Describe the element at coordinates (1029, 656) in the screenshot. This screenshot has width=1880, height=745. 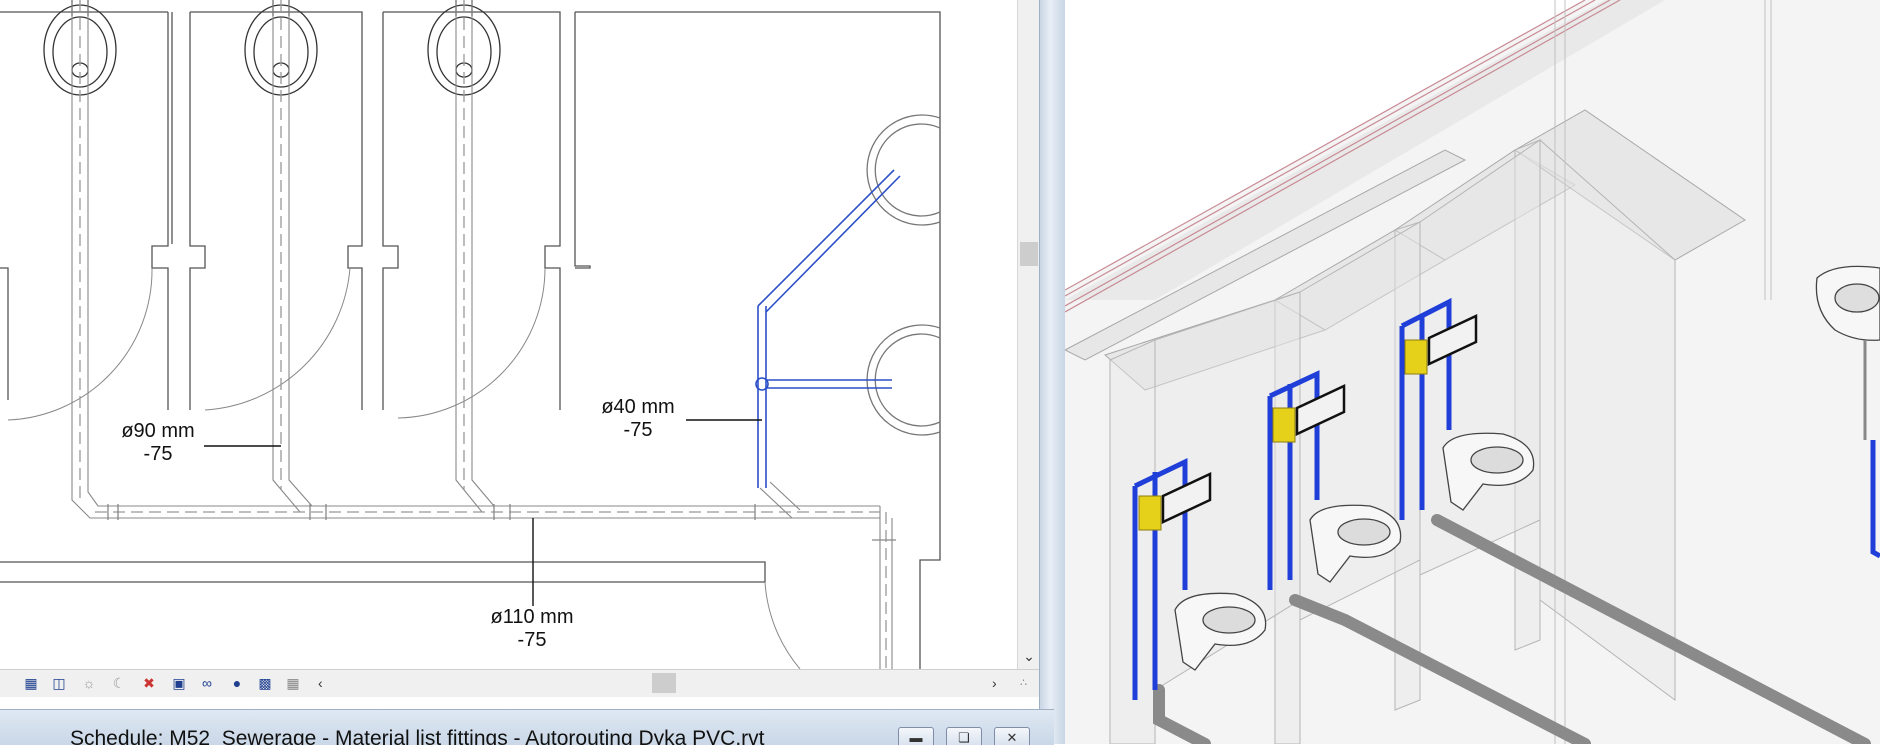
I see `scroll-down-icon: ⌄` at that location.